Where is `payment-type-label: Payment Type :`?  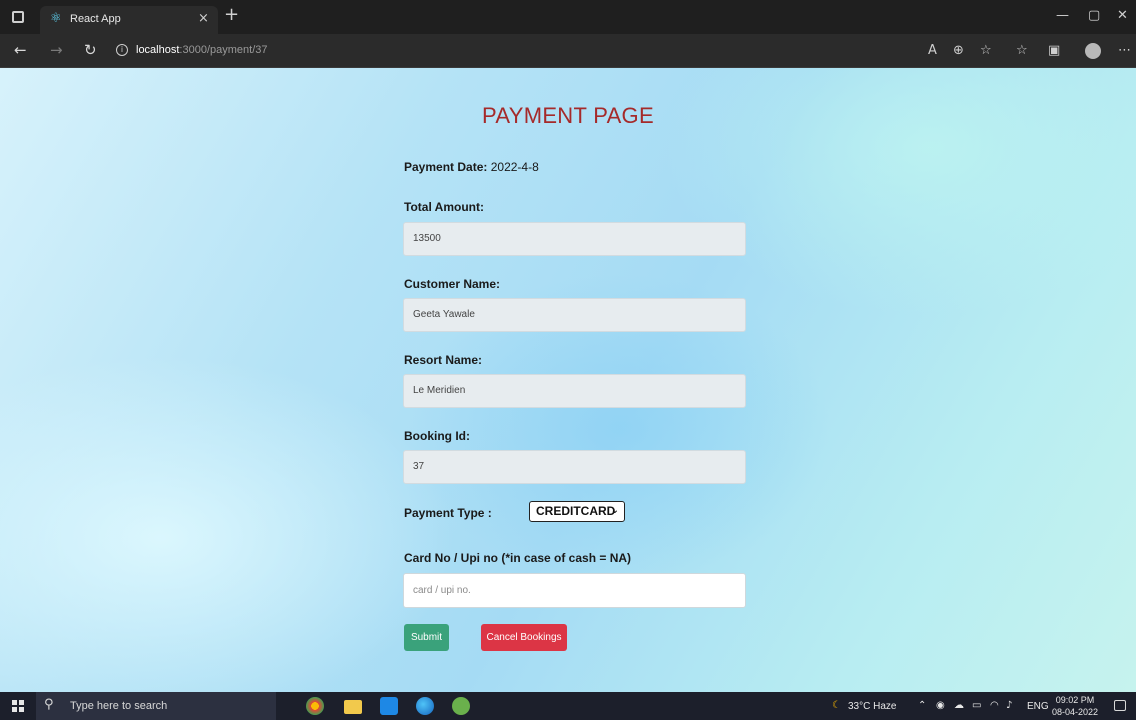 payment-type-label: Payment Type : is located at coordinates (448, 513).